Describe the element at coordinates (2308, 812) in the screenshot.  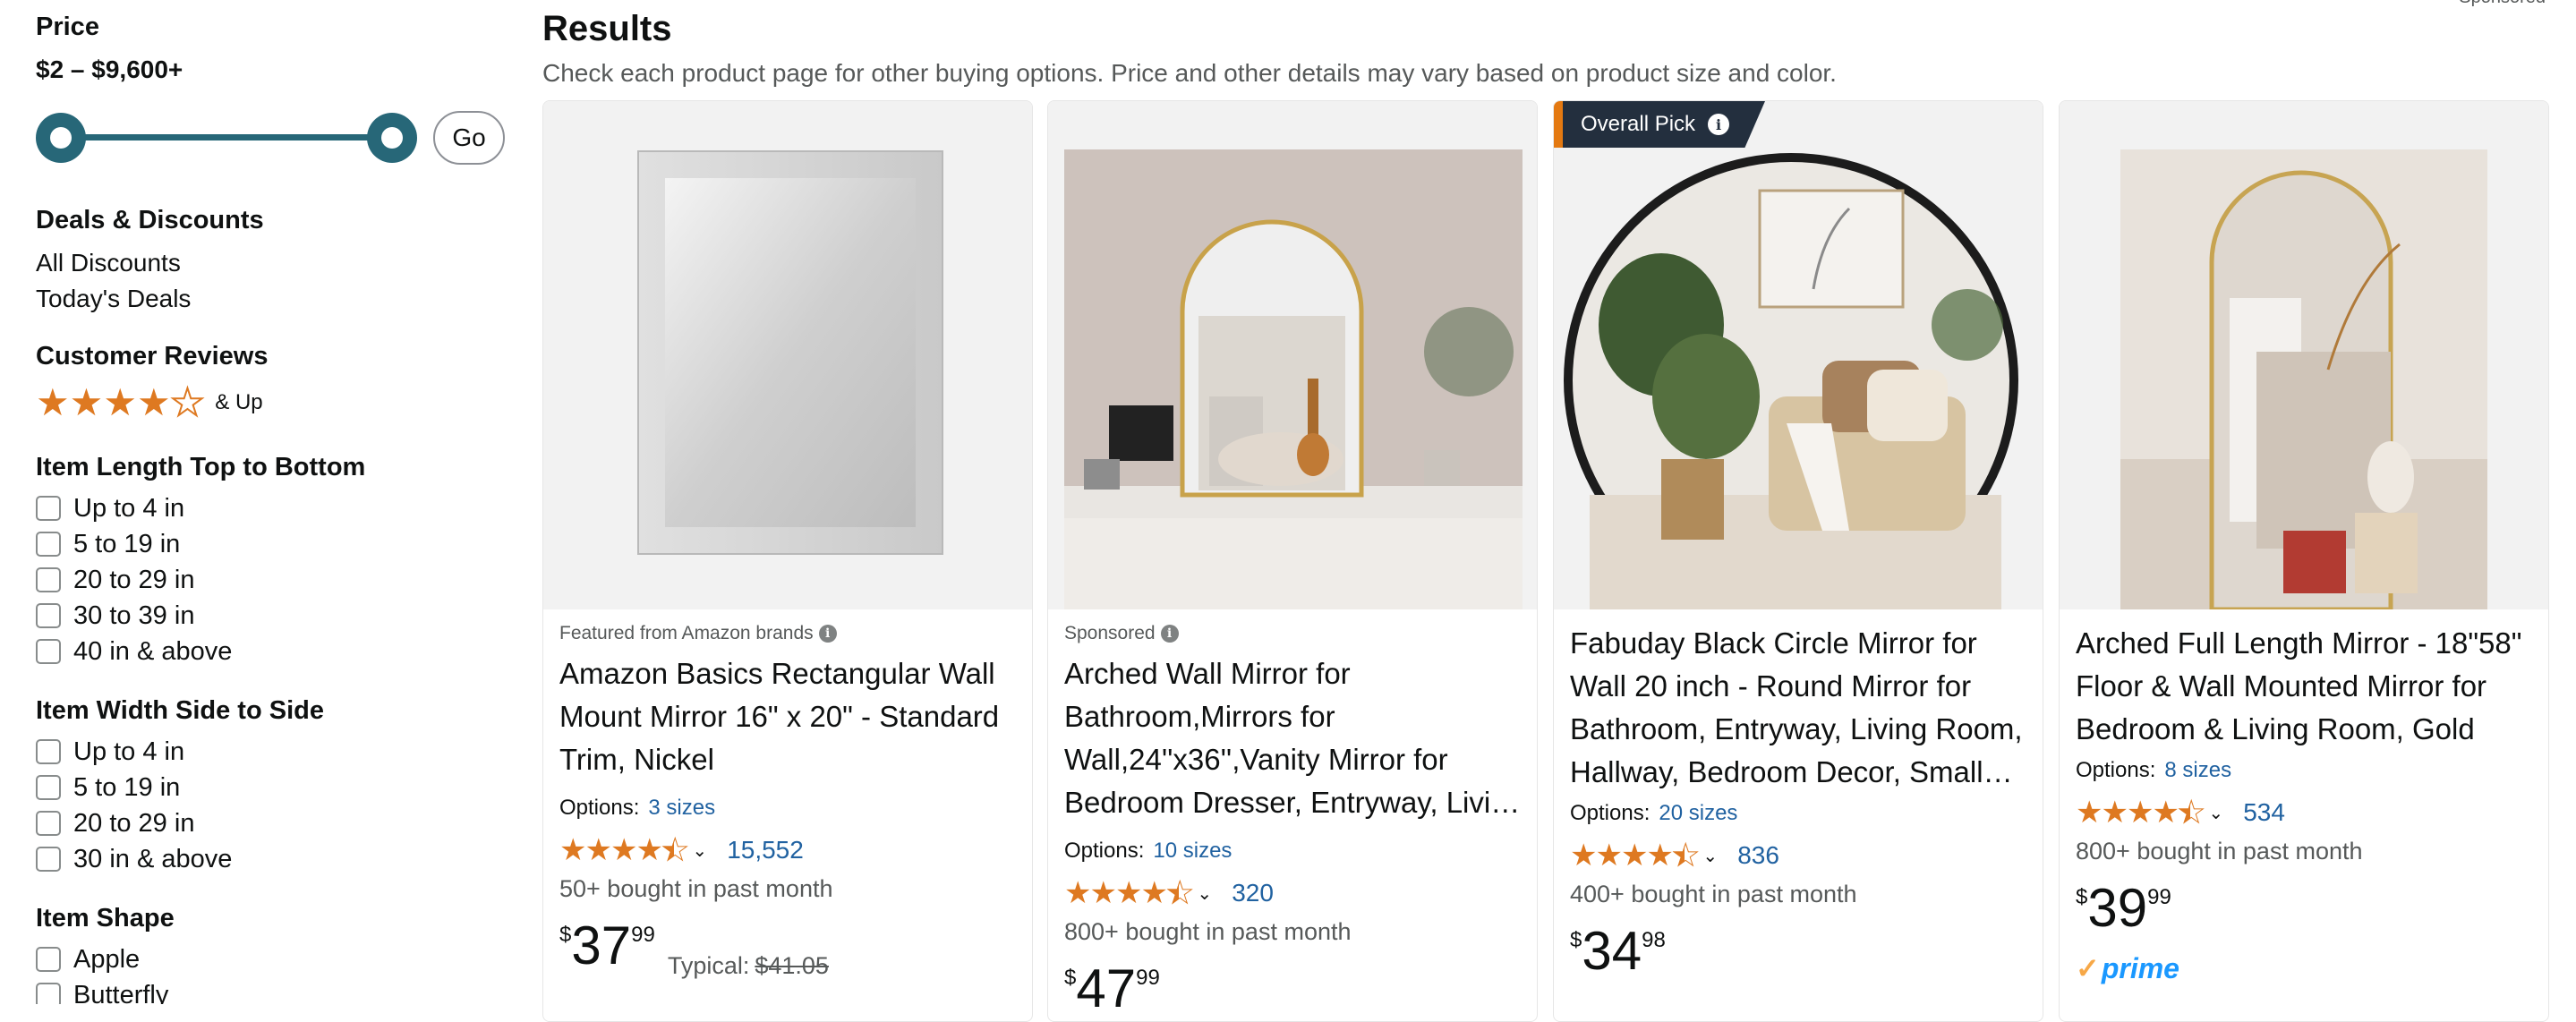
I see `rating-row: ★ ★ ★ ★ ★ ⌄ 534` at that location.